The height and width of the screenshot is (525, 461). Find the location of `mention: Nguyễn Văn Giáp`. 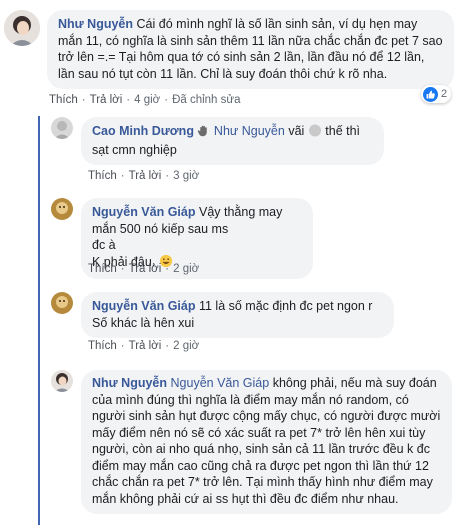

mention: Nguyễn Văn Giáp is located at coordinates (220, 383).